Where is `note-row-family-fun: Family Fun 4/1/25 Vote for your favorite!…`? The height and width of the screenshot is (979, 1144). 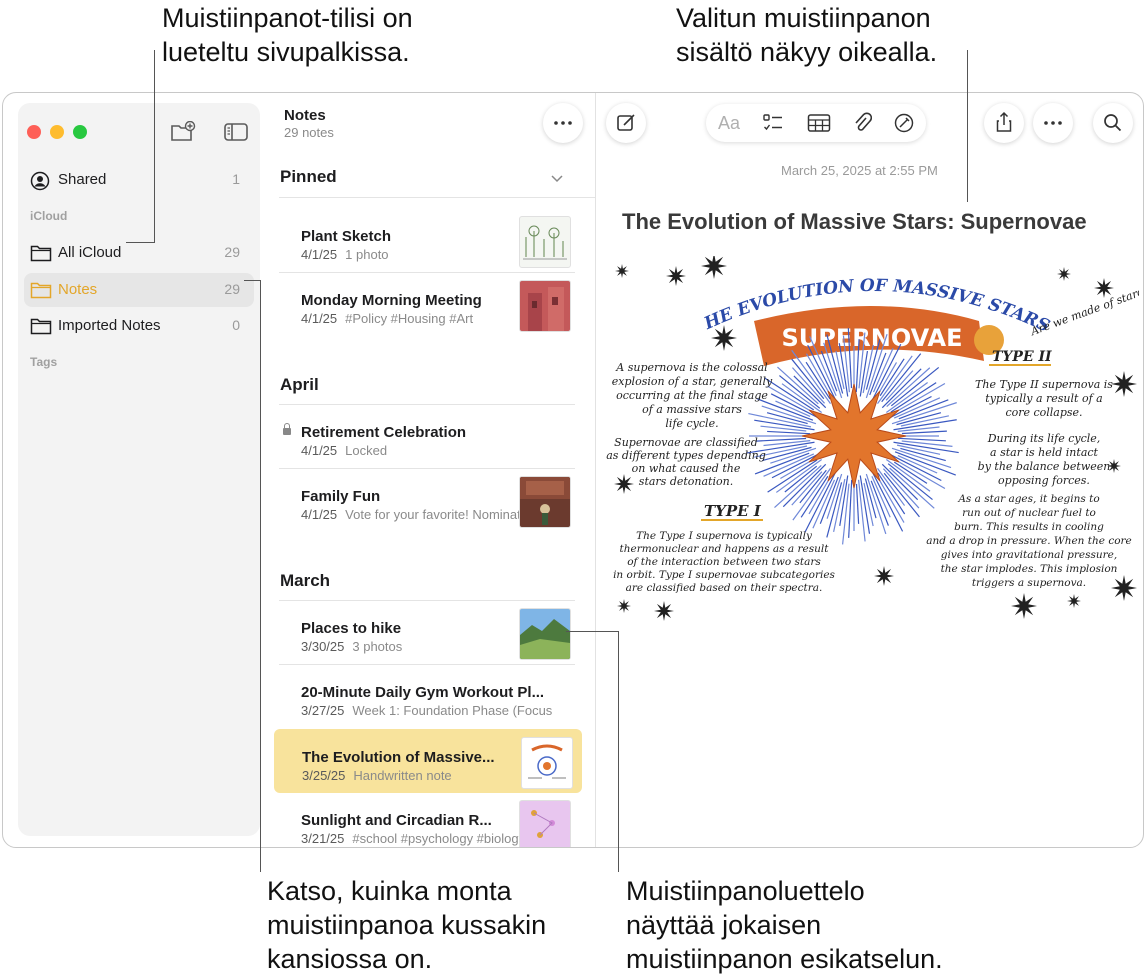
note-row-family-fun: Family Fun 4/1/25 Vote for your favorite!… is located at coordinates (427, 500).